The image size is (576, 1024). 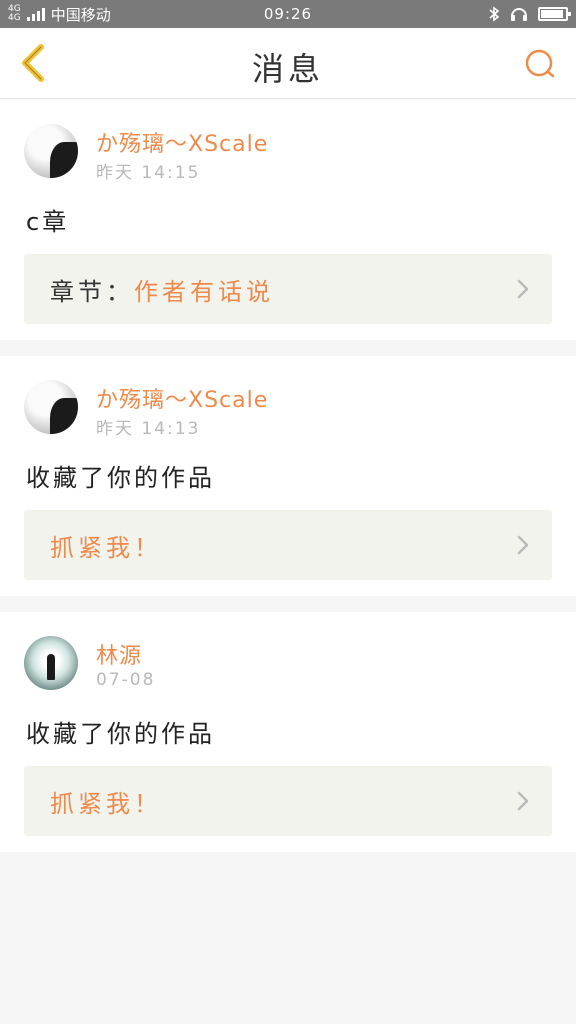 I want to click on message-time: 07-08, so click(x=126, y=680).